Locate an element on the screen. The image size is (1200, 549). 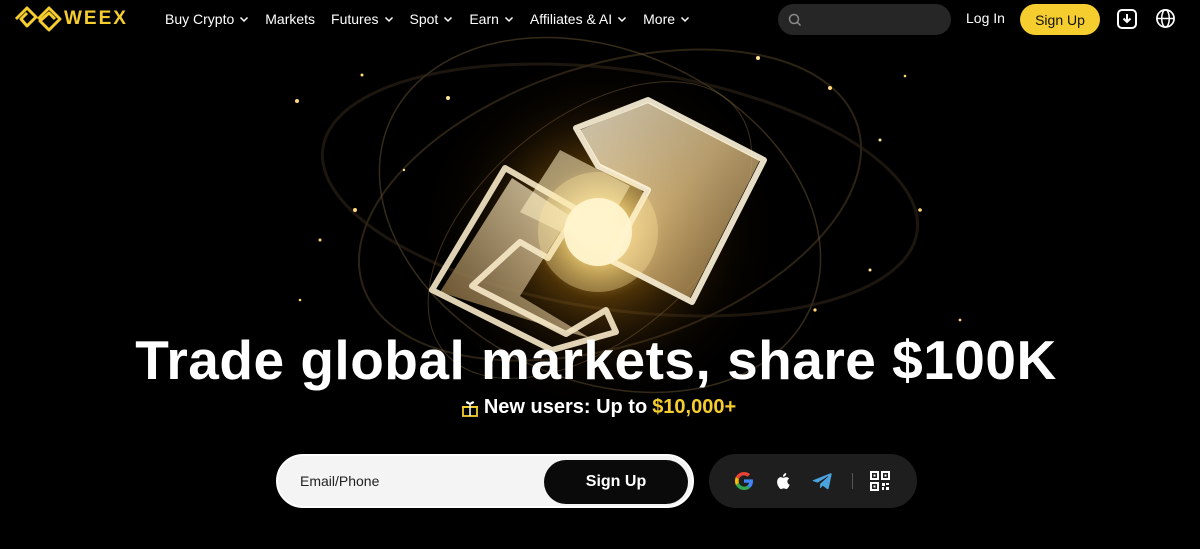
weex-logo: WEEX is located at coordinates (71, 19).